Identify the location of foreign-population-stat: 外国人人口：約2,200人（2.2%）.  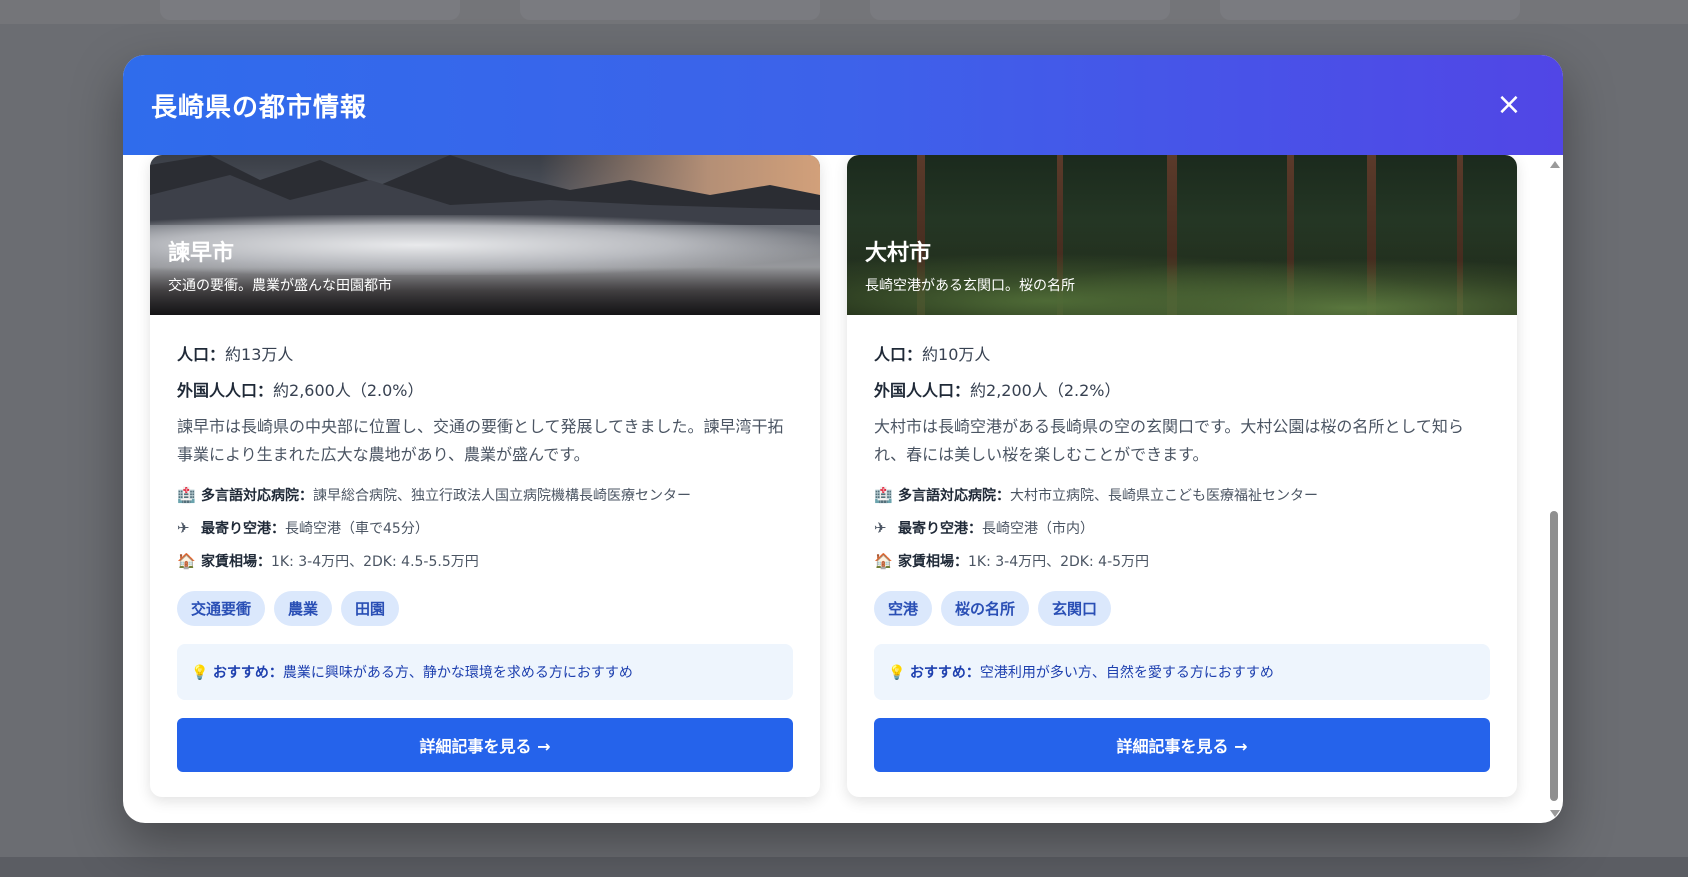
(997, 390).